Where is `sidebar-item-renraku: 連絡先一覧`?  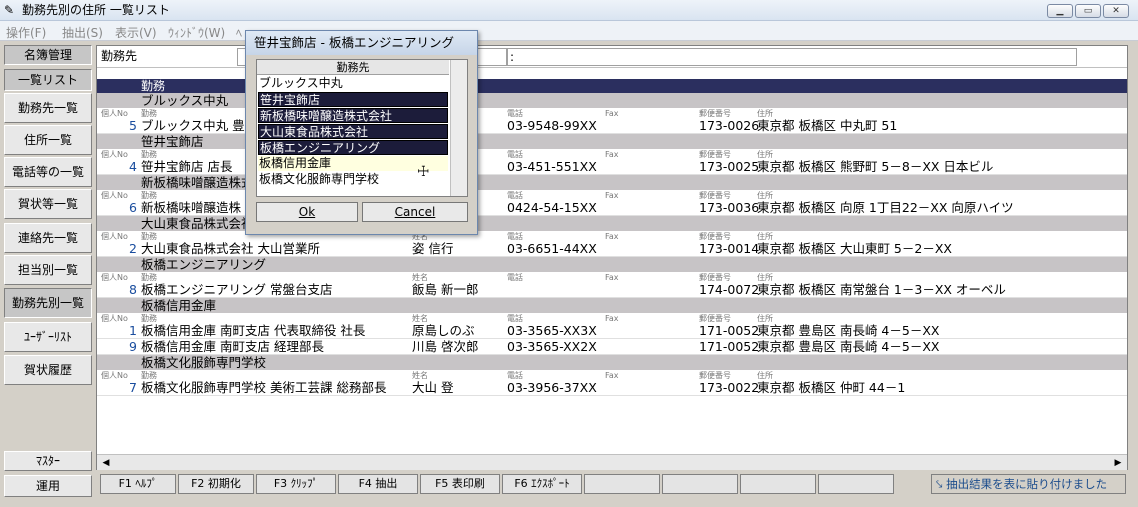
sidebar-item-renraku: 連絡先一覧 is located at coordinates (48, 238).